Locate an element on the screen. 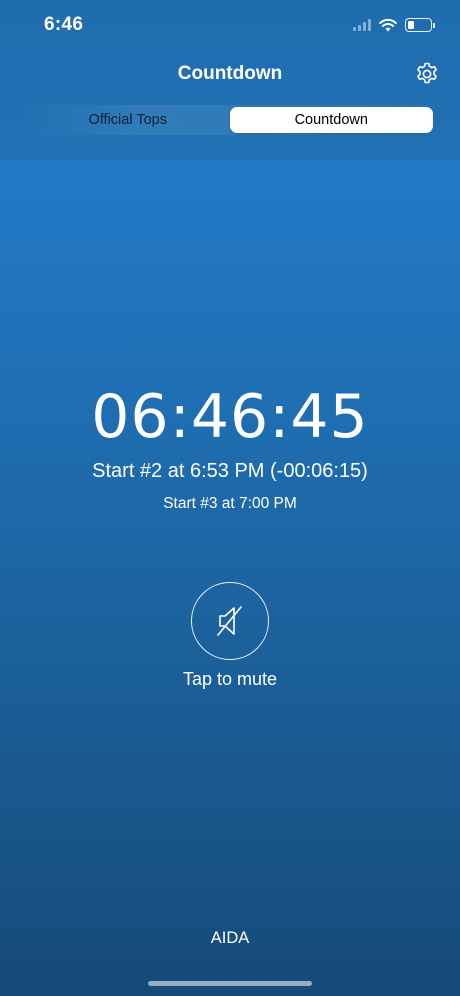  battery-icon is located at coordinates (420, 25).